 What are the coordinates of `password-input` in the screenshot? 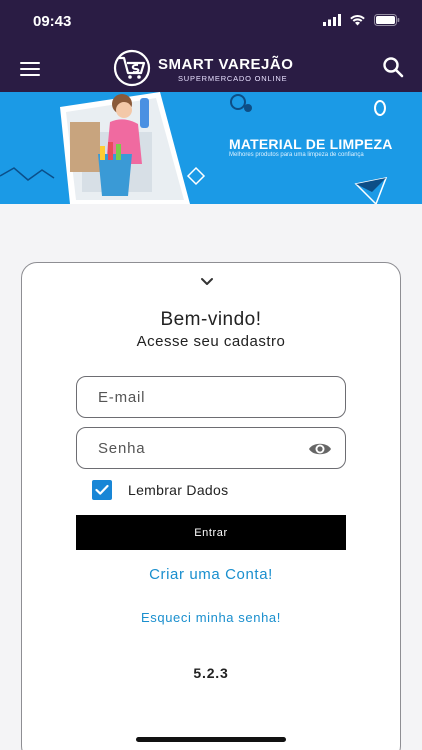 It's located at (211, 448).